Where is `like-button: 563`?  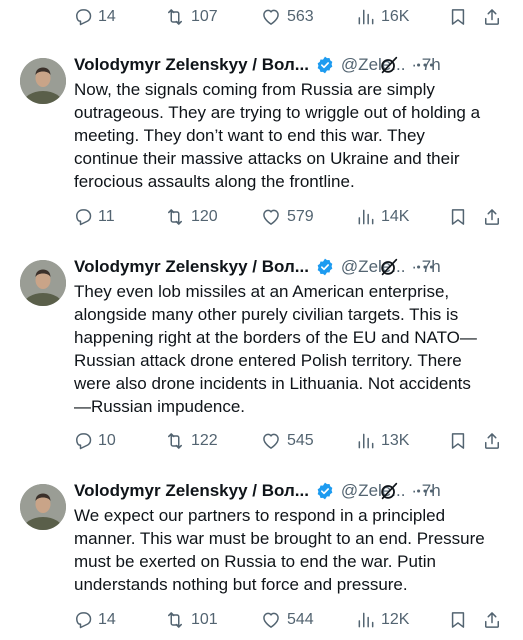
like-button: 563 is located at coordinates (287, 17).